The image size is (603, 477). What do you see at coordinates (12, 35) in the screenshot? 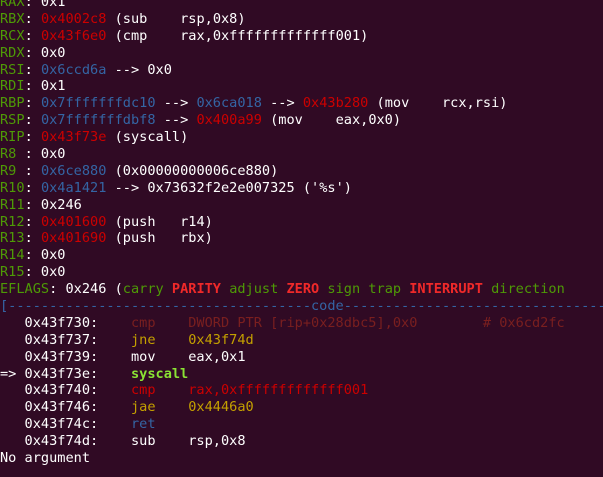
I see `register-line-segment: RCX` at bounding box center [12, 35].